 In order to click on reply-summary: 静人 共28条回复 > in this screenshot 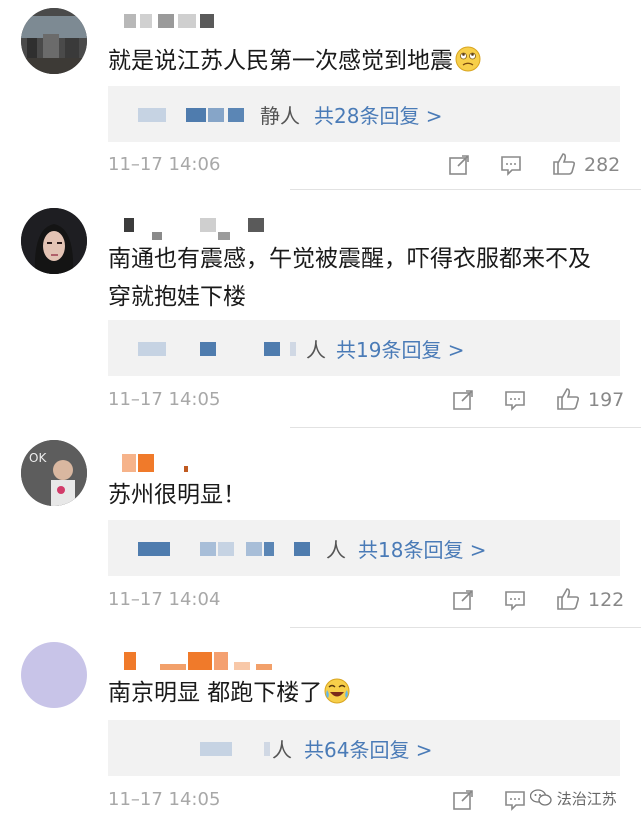, I will do `click(364, 114)`.